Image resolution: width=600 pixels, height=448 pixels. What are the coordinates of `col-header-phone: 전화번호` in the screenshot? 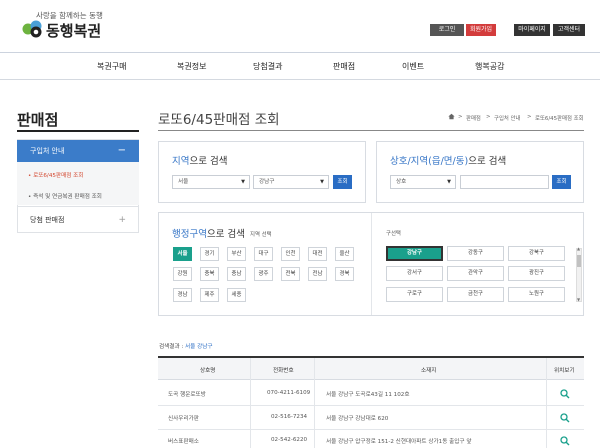 It's located at (283, 371).